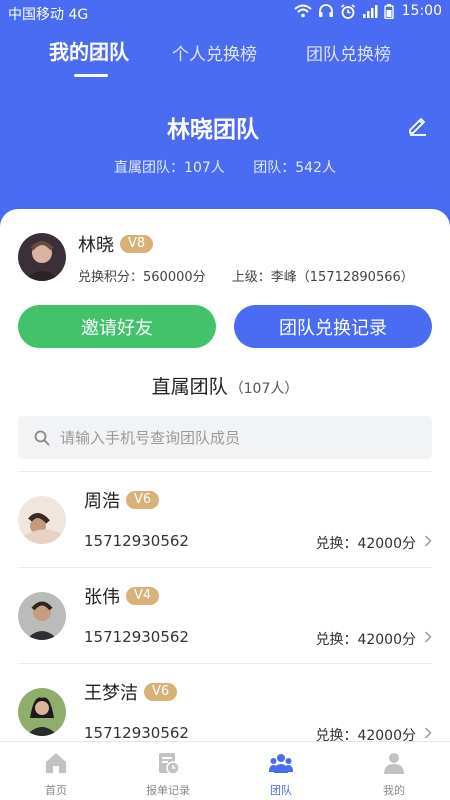  What do you see at coordinates (91, 75) in the screenshot?
I see `active-tab-indicator` at bounding box center [91, 75].